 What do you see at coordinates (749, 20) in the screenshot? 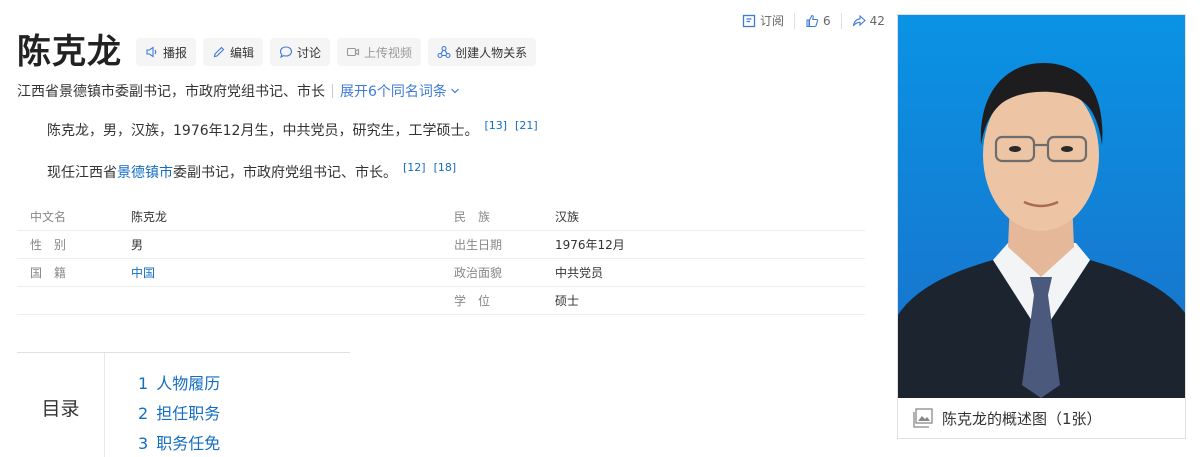
I see `subscribe-icon` at bounding box center [749, 20].